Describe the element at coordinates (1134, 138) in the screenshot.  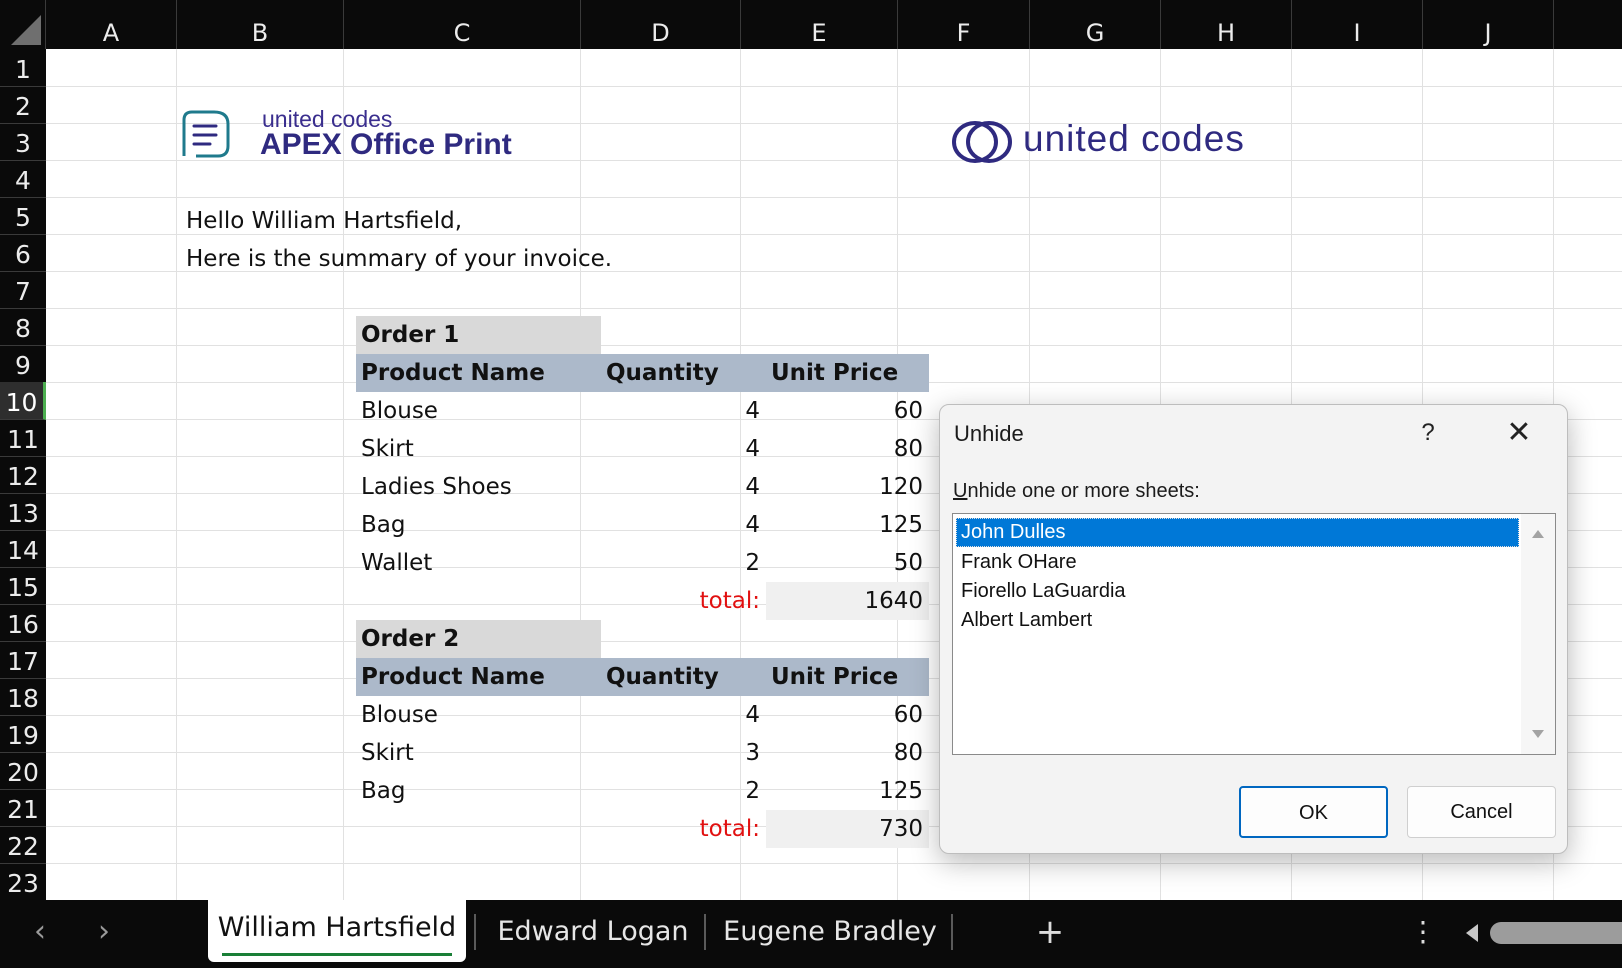
I see `united-codes-wordmark: united codes` at that location.